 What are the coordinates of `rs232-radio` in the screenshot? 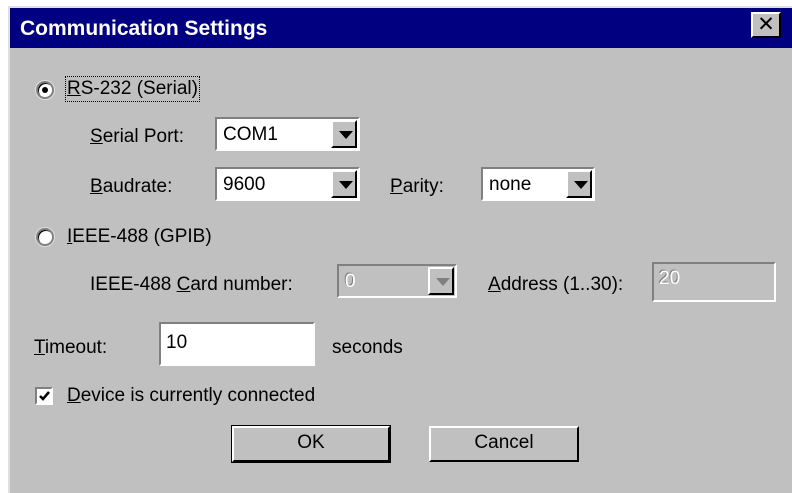 It's located at (45, 90).